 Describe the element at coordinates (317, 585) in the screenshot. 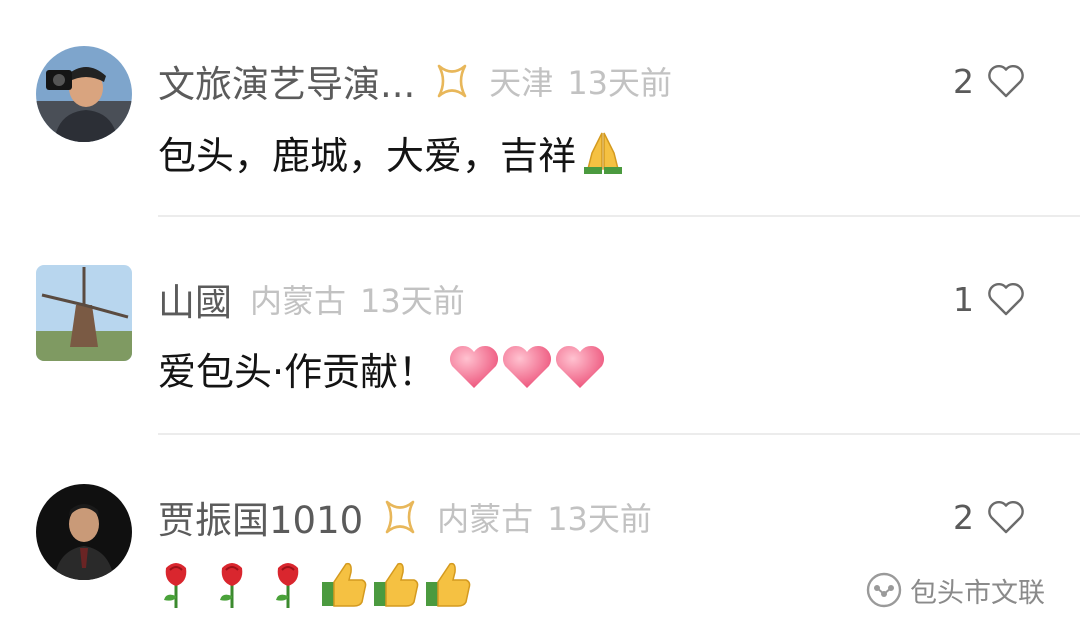

I see `rose-and-thumbs-up-emoji-icon` at that location.